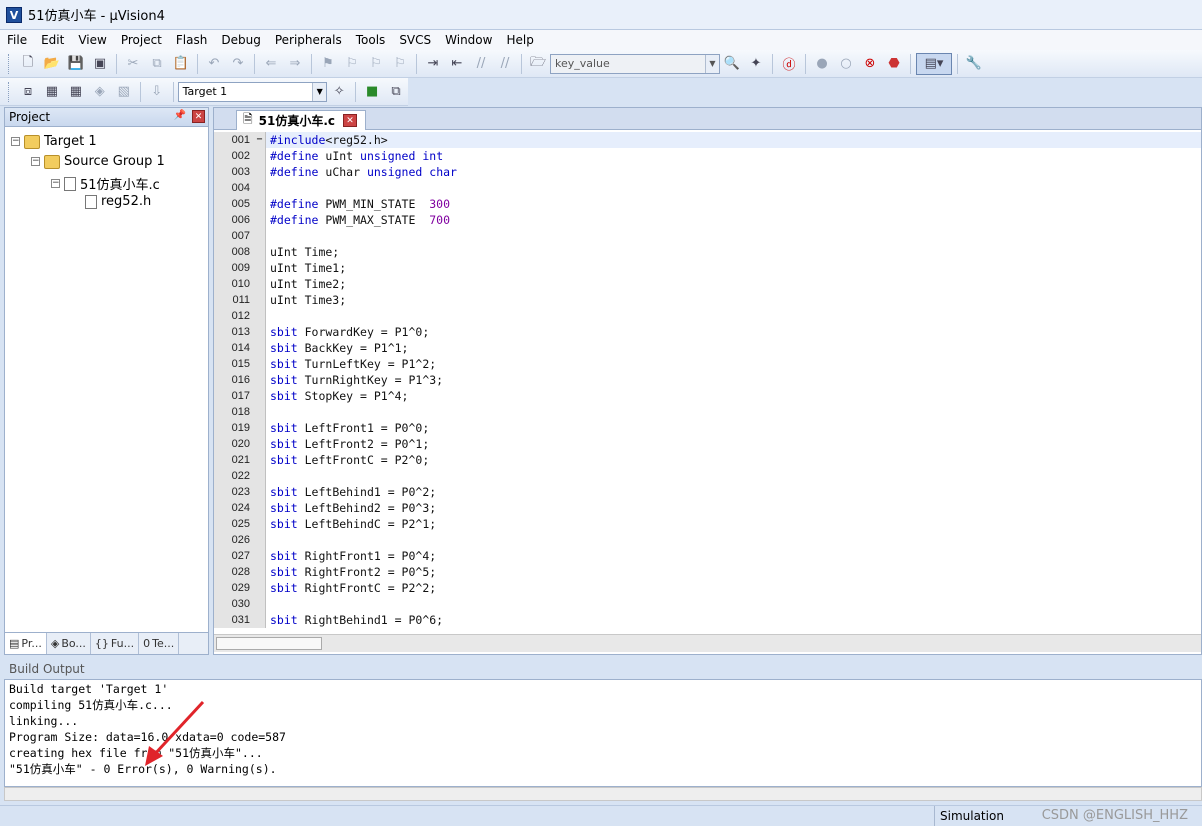 Image resolution: width=1202 pixels, height=826 pixels. Describe the element at coordinates (260, 140) in the screenshot. I see `fold-gutter: −` at that location.